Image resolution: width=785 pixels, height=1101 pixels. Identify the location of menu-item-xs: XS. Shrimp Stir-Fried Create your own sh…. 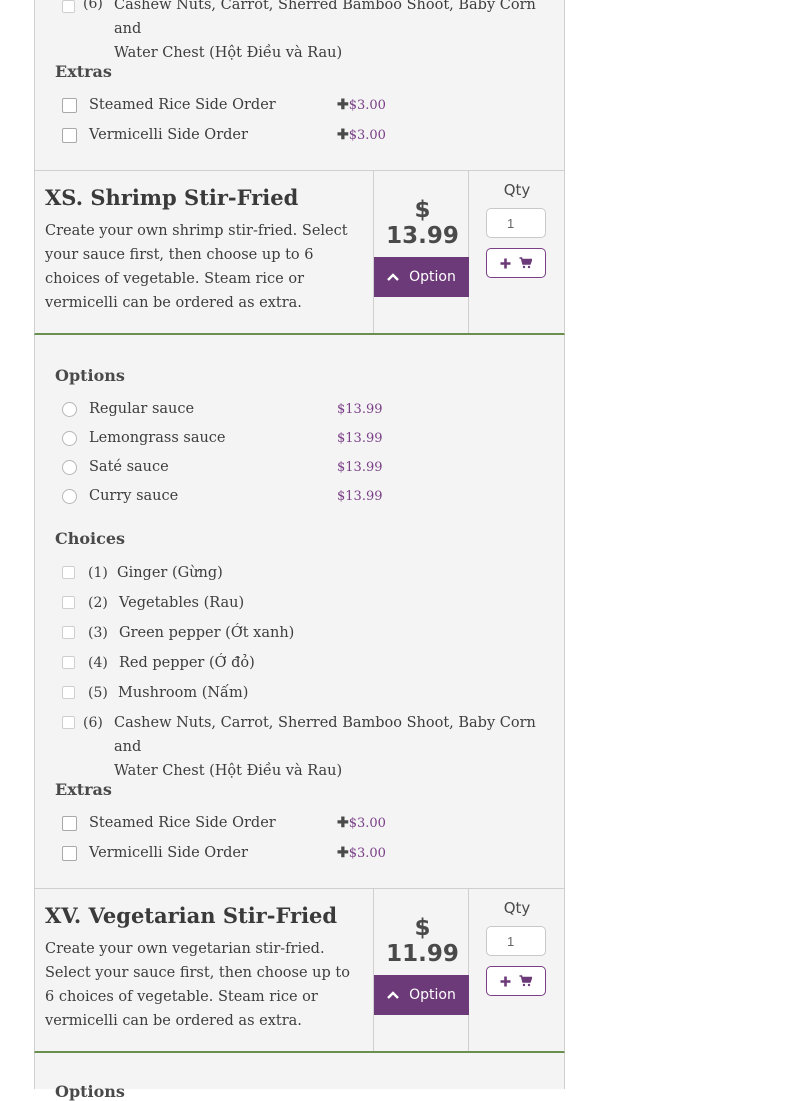
(299, 252).